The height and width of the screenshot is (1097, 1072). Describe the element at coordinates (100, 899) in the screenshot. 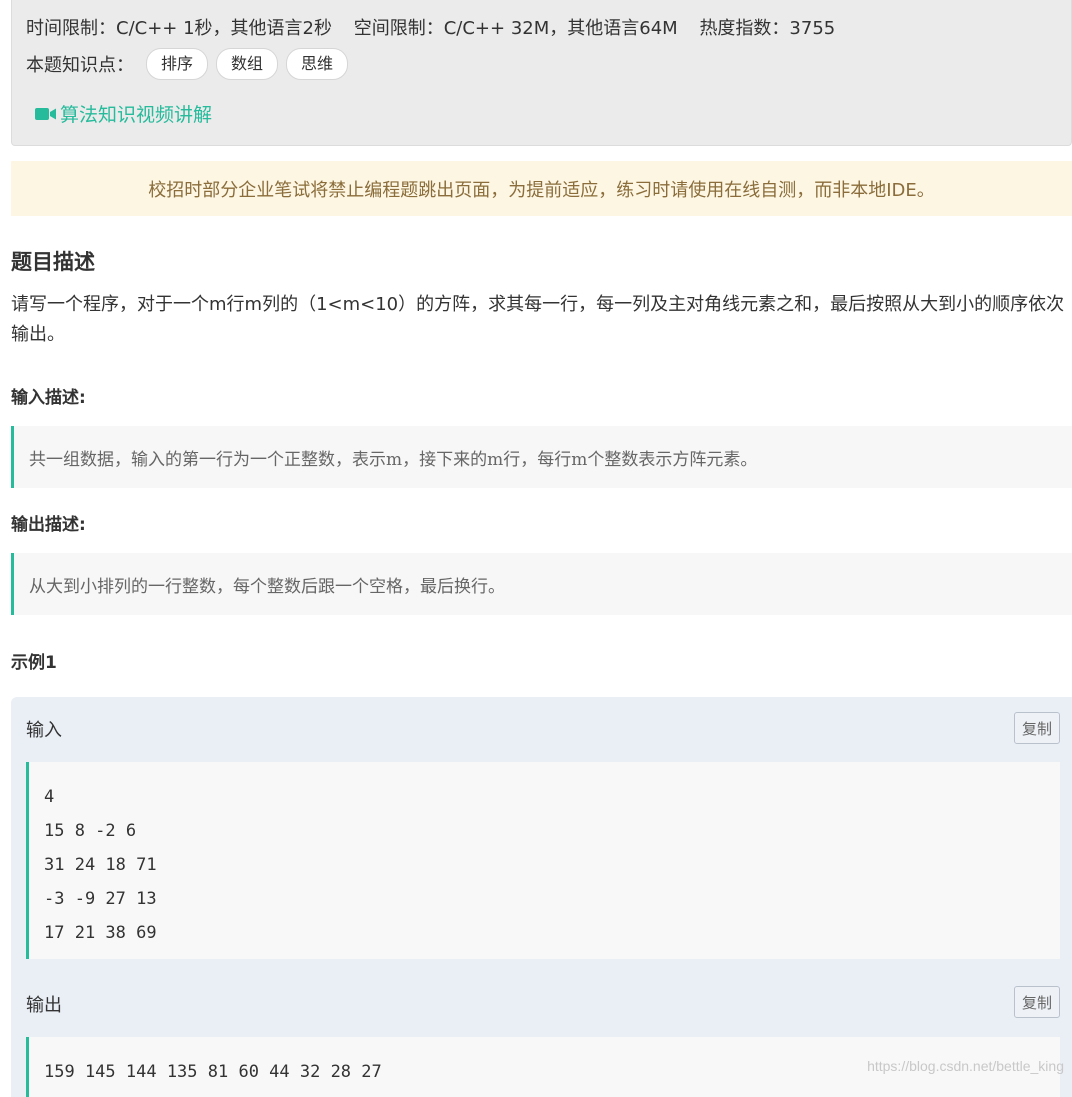

I see `input-line: -3 -9 27 13` at that location.